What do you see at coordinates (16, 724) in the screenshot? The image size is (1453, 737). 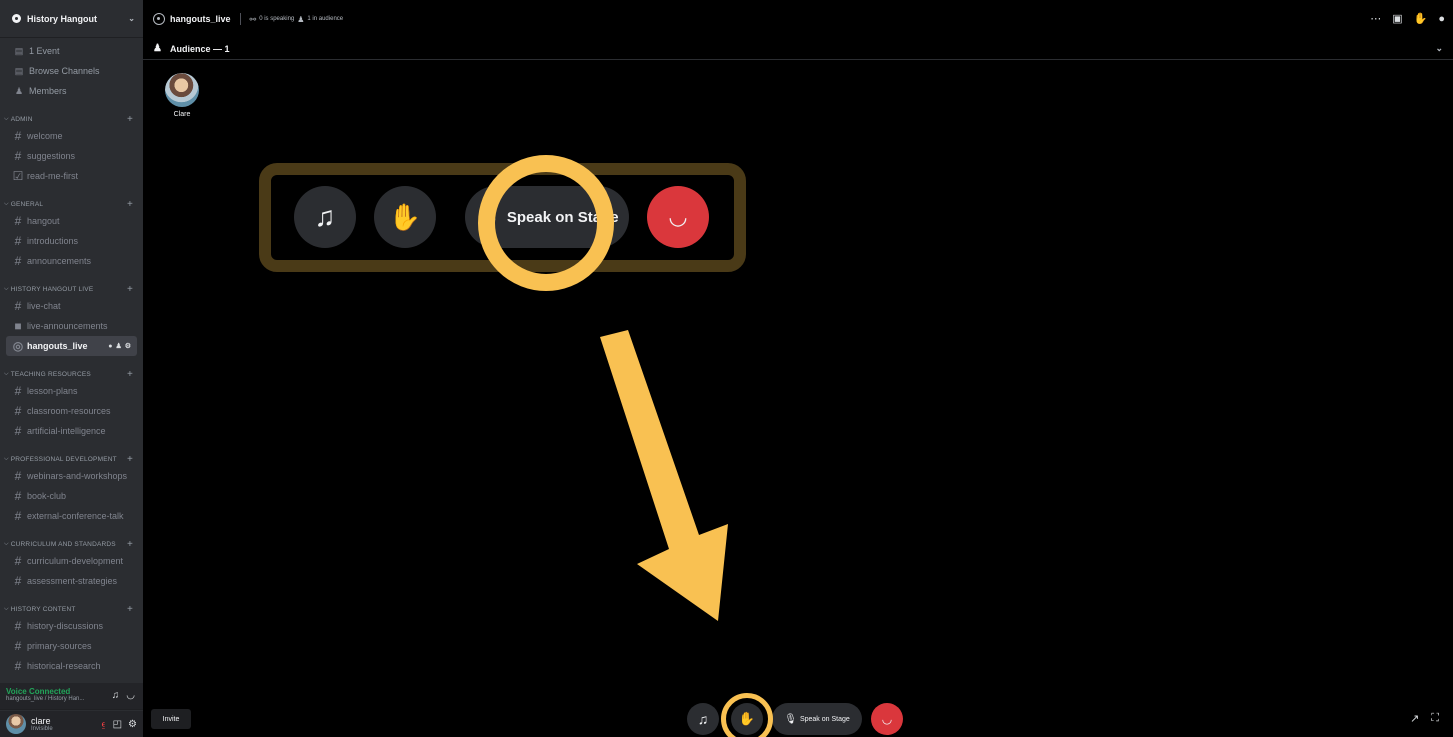 I see `avatar` at bounding box center [16, 724].